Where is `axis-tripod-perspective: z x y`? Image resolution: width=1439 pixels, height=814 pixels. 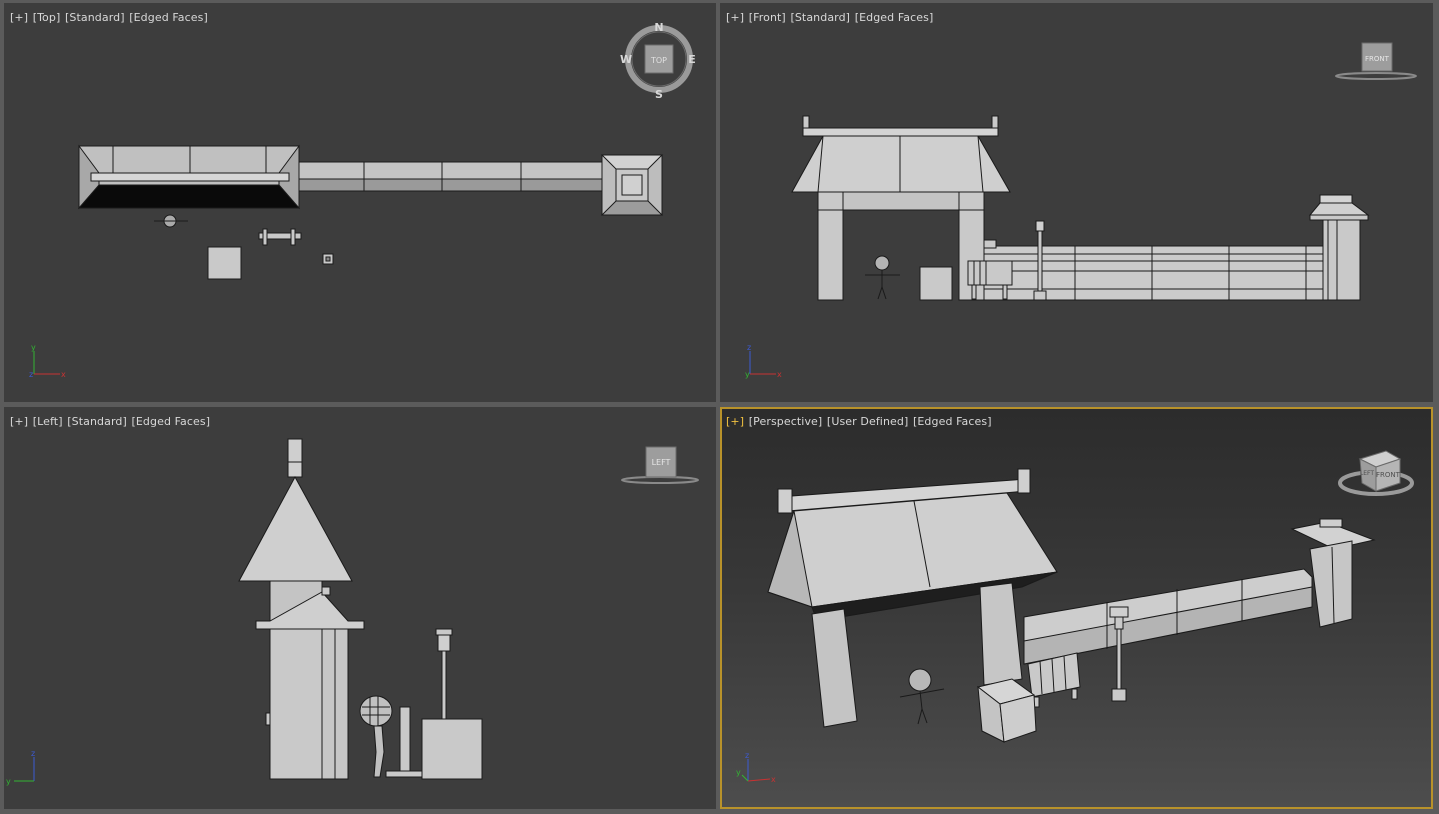
axis-tripod-perspective: z x y is located at coordinates (759, 771).